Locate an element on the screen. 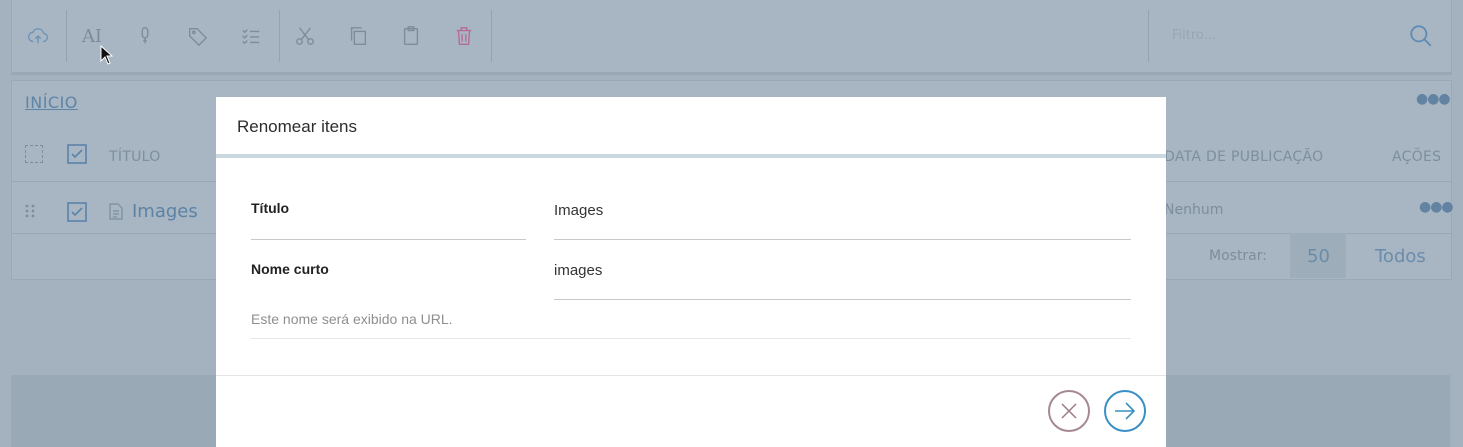 The height and width of the screenshot is (447, 1463). confirm-button is located at coordinates (1125, 411).